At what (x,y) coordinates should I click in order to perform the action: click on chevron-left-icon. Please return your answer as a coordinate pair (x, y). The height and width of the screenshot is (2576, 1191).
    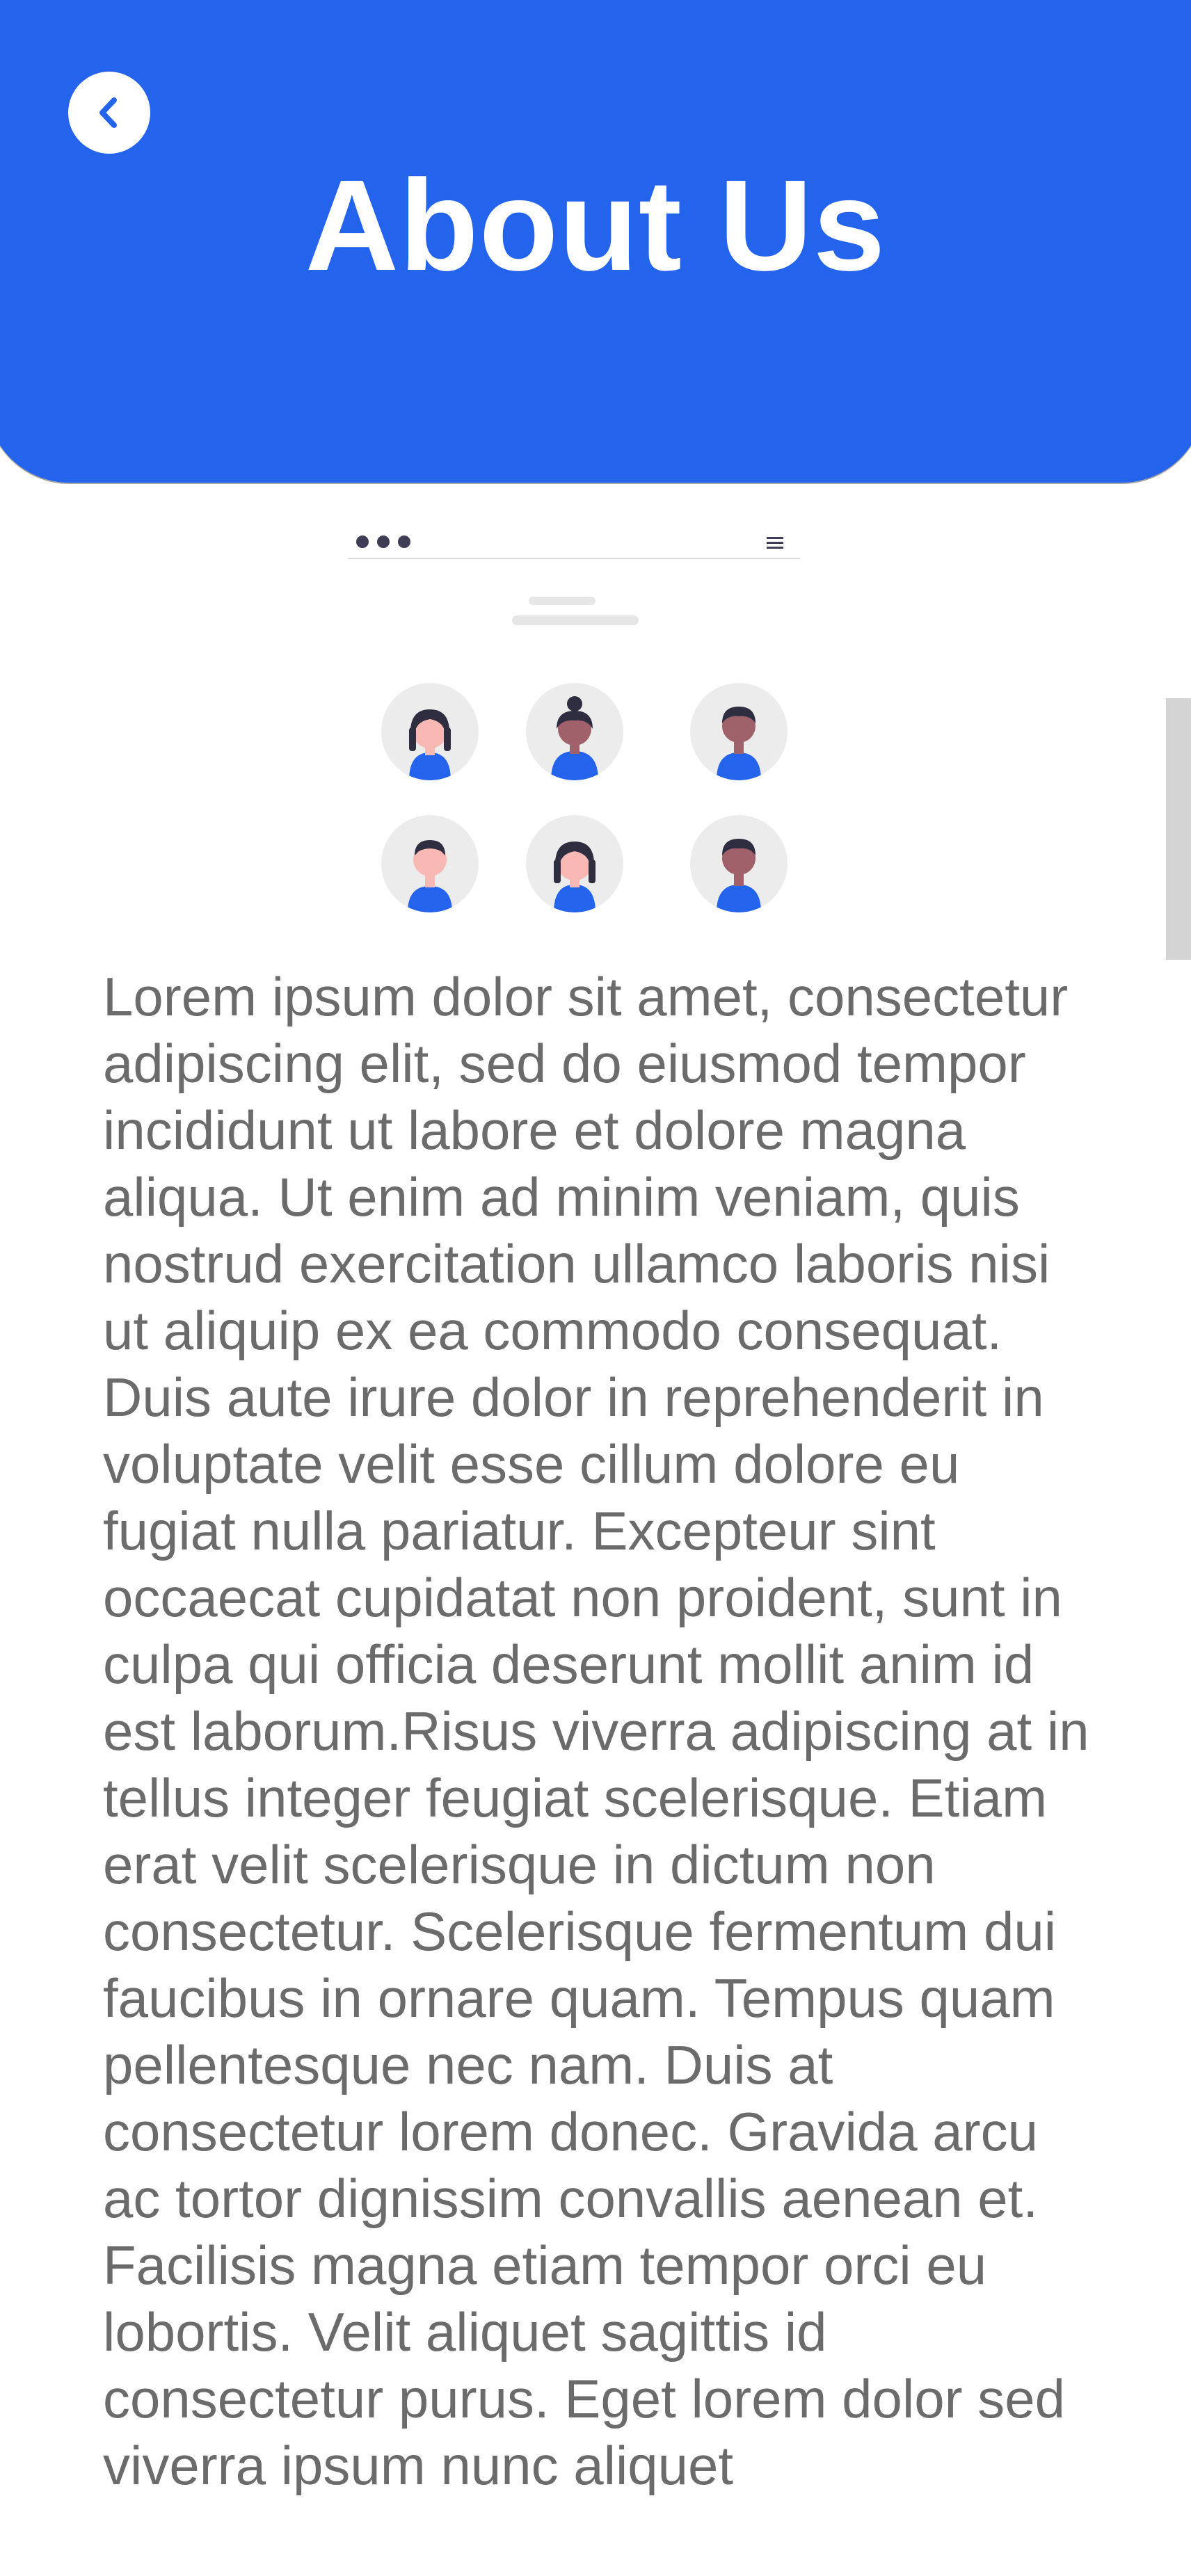
    Looking at the image, I should click on (108, 112).